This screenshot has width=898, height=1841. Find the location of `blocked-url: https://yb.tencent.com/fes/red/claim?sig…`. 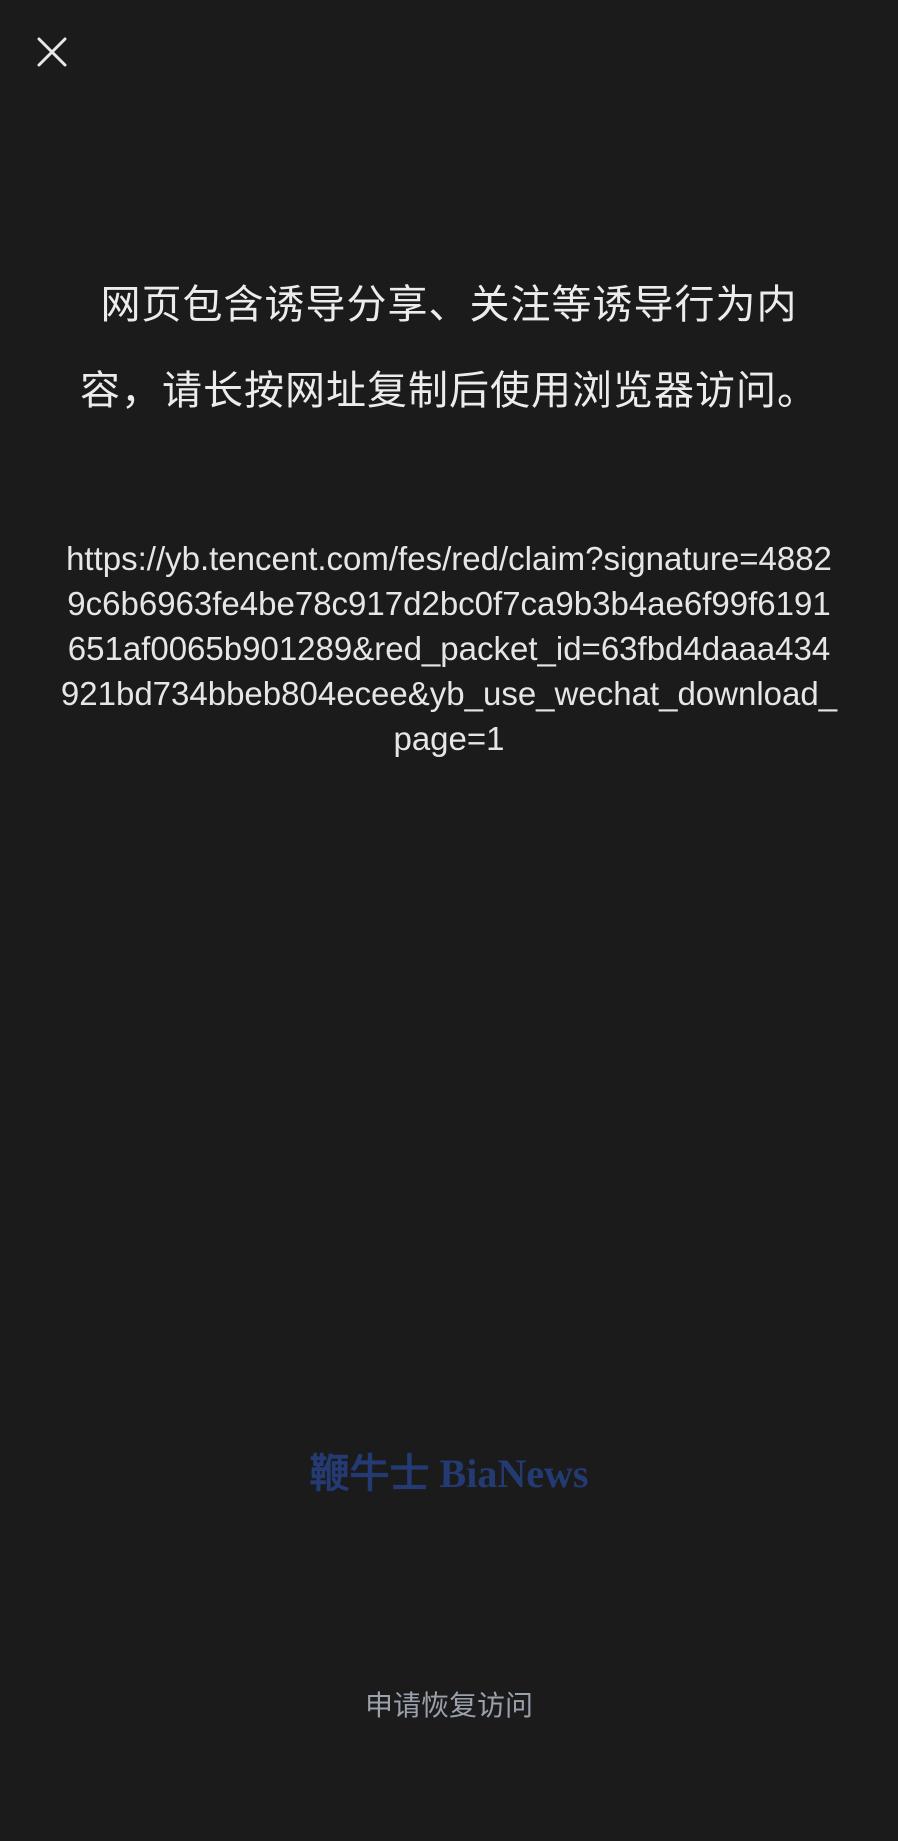

blocked-url: https://yb.tencent.com/fes/red/claim?sig… is located at coordinates (449, 648).